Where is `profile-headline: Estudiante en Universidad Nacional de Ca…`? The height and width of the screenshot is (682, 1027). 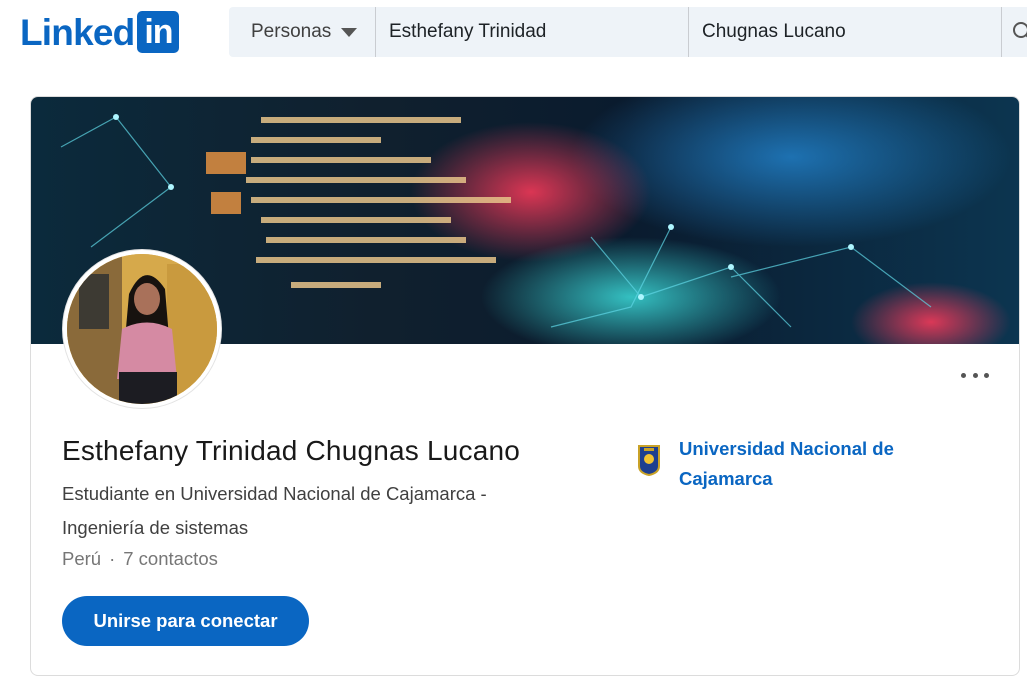 profile-headline: Estudiante en Universidad Nacional de Ca… is located at coordinates (274, 510).